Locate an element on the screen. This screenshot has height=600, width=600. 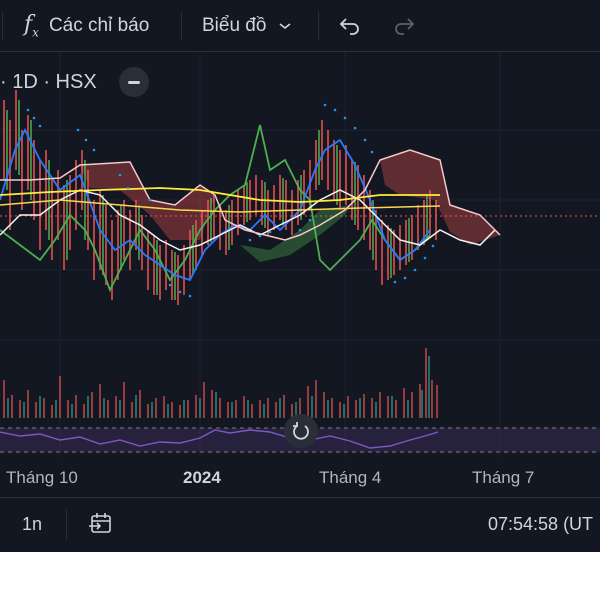
redo-button is located at coordinates (404, 26).